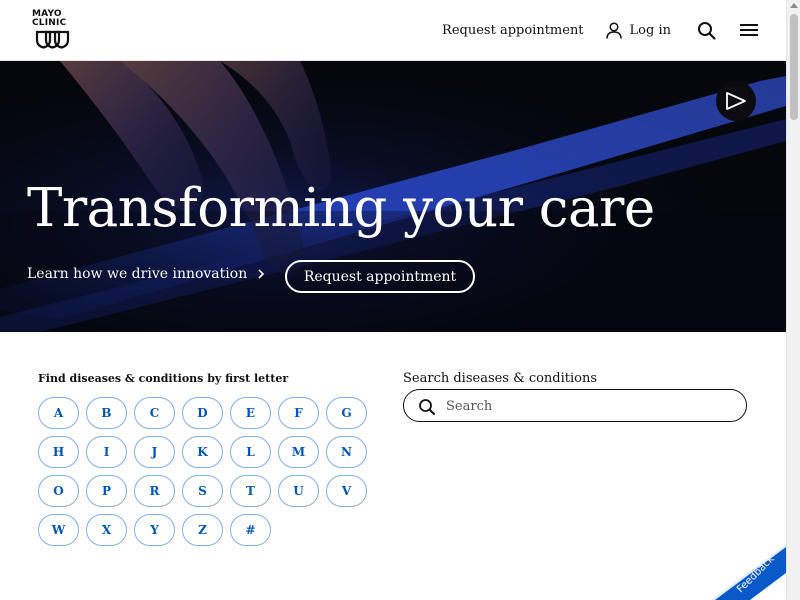 This screenshot has height=600, width=800. What do you see at coordinates (202, 530) in the screenshot?
I see `letter-button-z: Z` at bounding box center [202, 530].